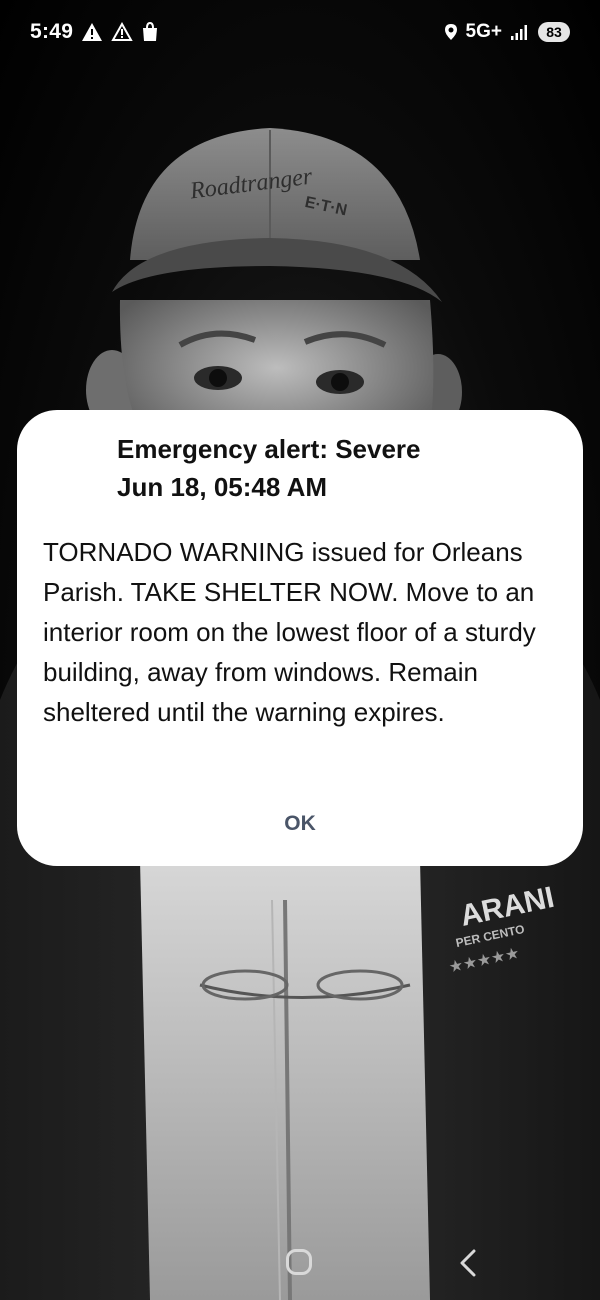  I want to click on shopping-bag-icon, so click(150, 32).